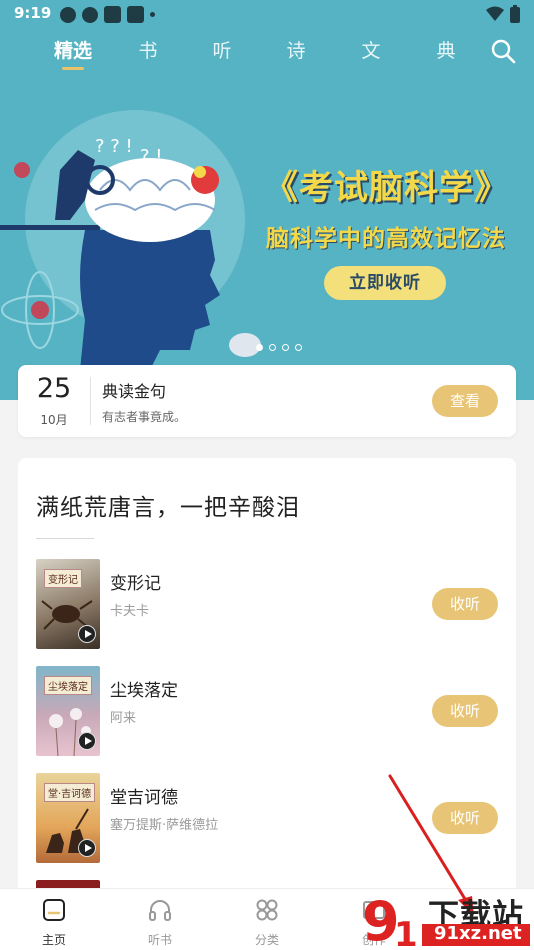 The width and height of the screenshot is (534, 950). Describe the element at coordinates (53, 940) in the screenshot. I see `nav-home-label: 主页` at that location.